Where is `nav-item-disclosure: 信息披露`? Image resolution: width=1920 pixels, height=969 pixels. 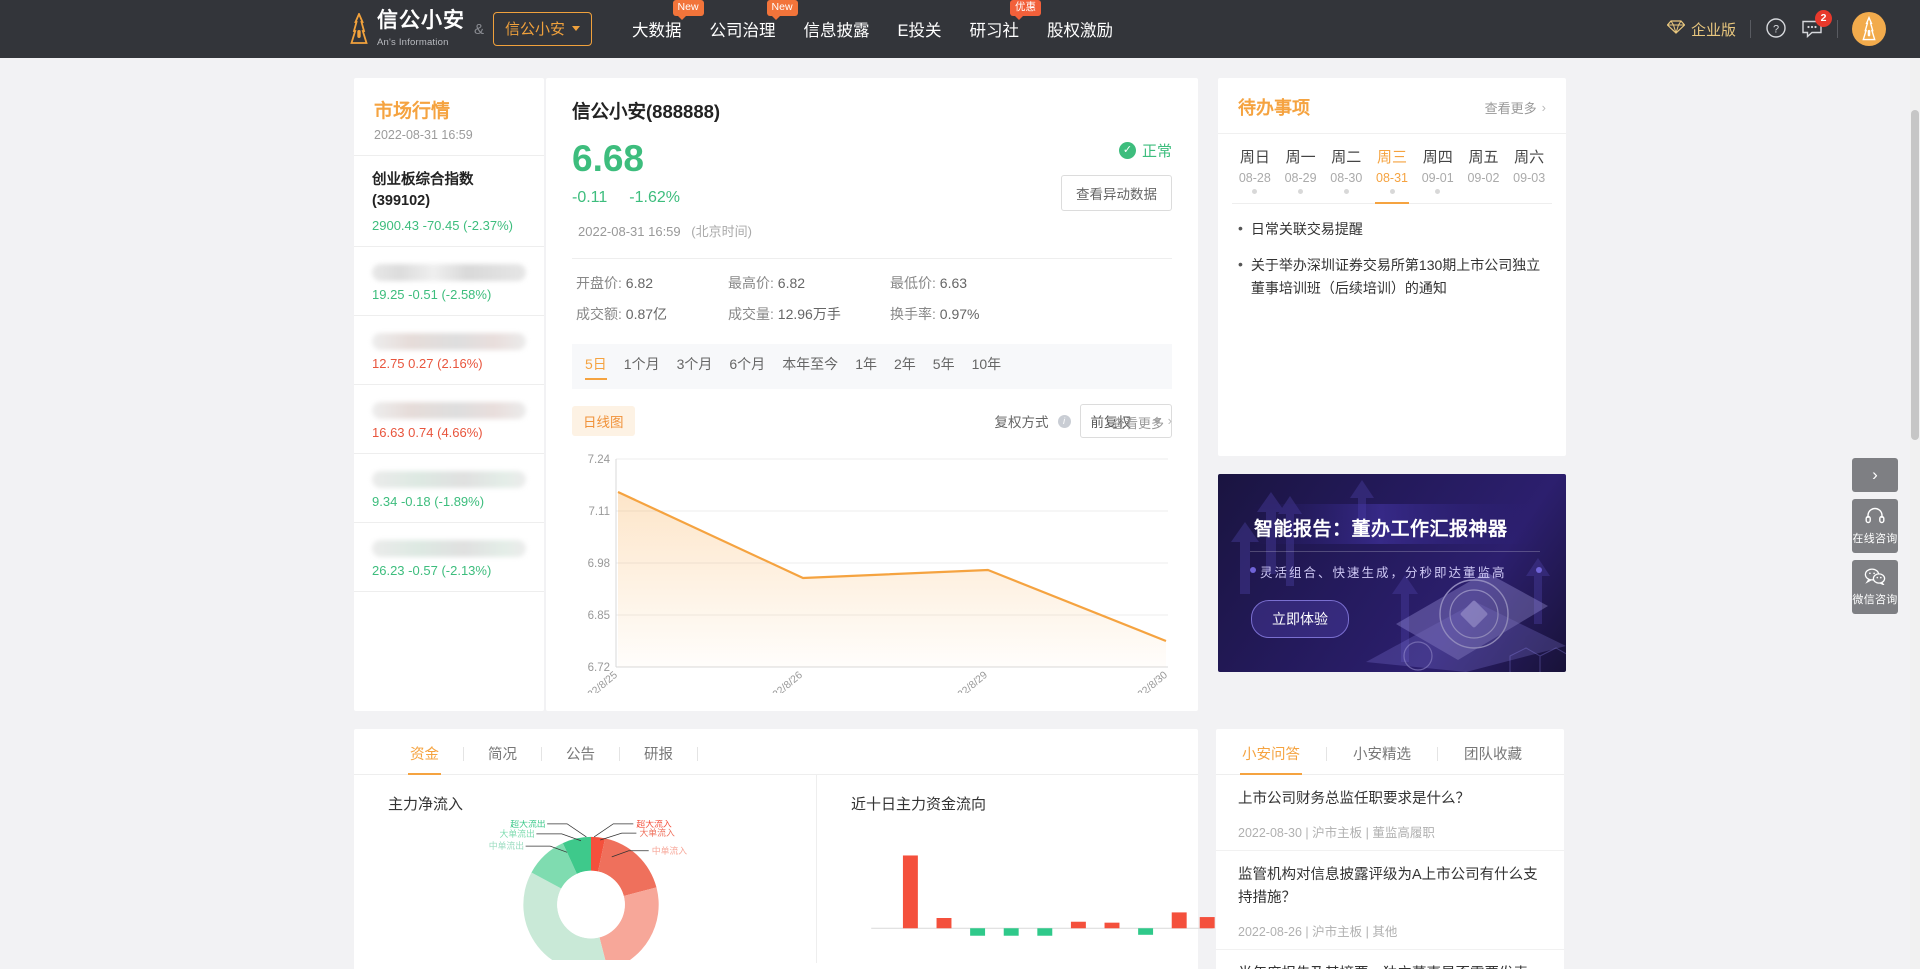
nav-item-disclosure: 信息披露 is located at coordinates (837, 29).